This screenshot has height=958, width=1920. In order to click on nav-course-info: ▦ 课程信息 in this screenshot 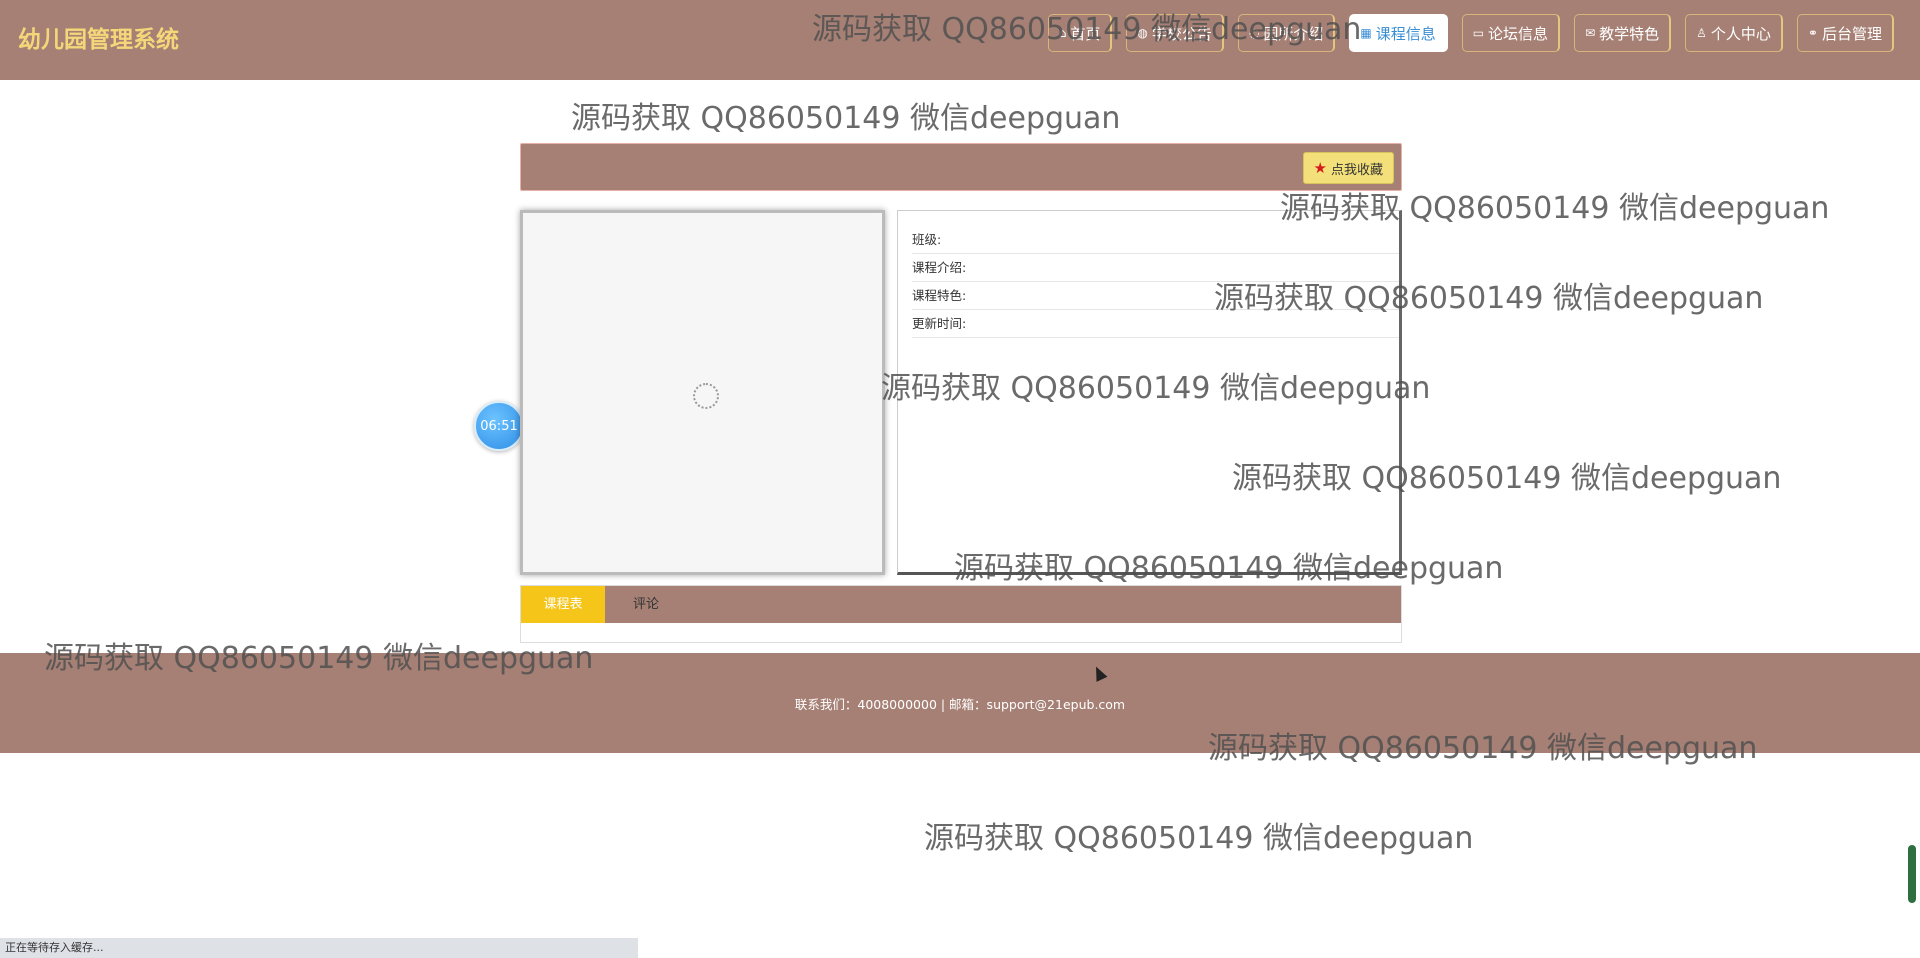, I will do `click(1398, 33)`.